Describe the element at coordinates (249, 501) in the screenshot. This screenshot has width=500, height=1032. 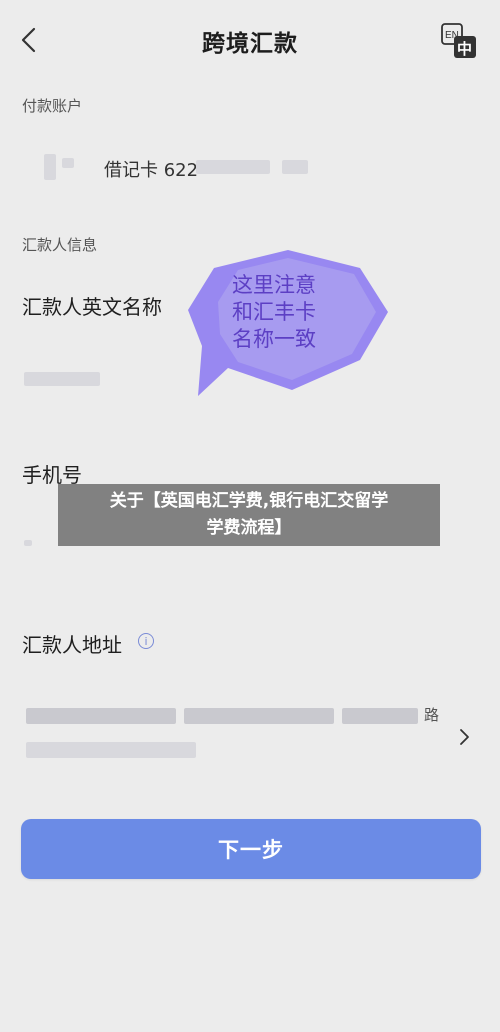
I see `banner-line-1: 关于【英国电汇学费,银行电汇交留学` at that location.